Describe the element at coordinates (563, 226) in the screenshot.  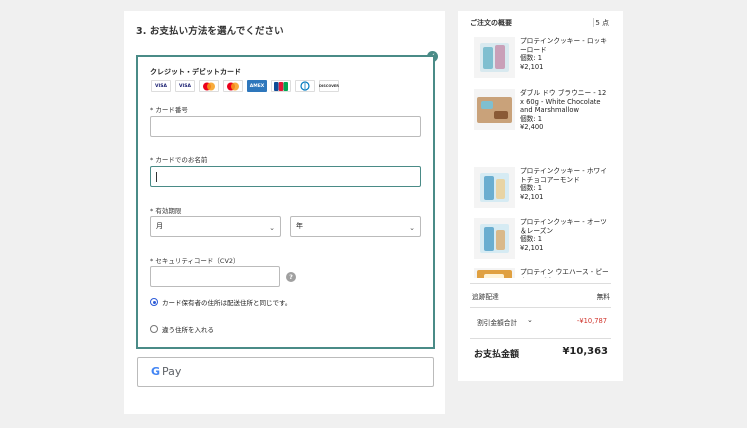
I see `item-name: プロテインクッキー - オーツ＆レーズン` at that location.